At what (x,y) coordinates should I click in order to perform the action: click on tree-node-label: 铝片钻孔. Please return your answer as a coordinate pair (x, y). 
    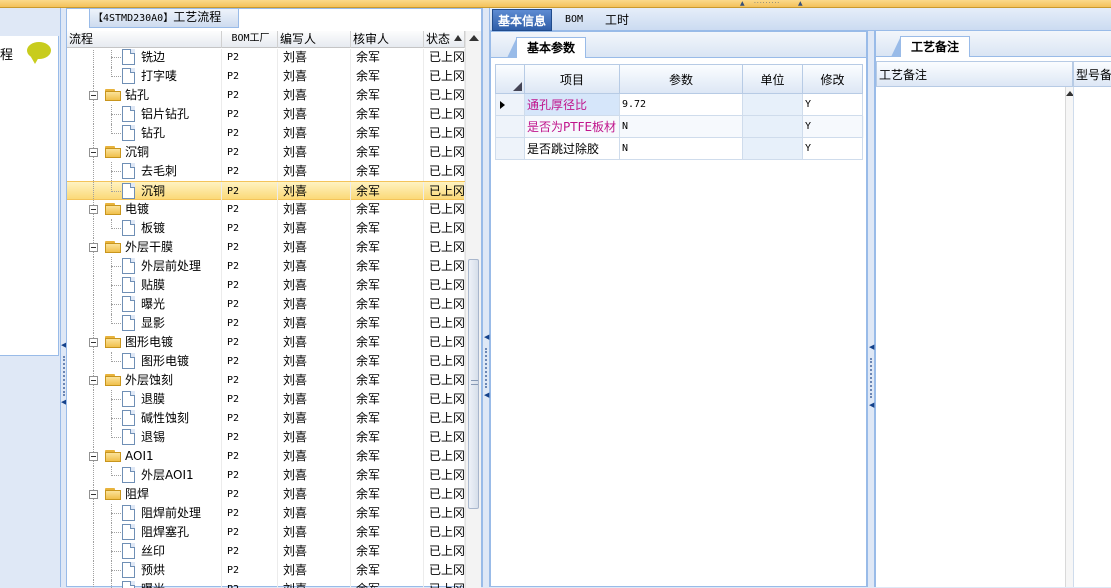
    Looking at the image, I should click on (165, 114).